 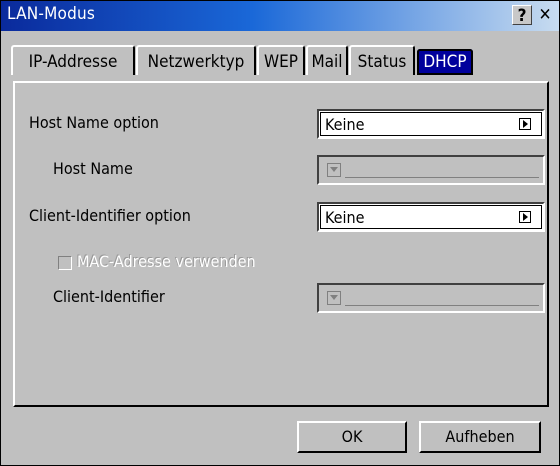 What do you see at coordinates (196, 60) in the screenshot?
I see `tab-network-type: Netzwerktyp` at bounding box center [196, 60].